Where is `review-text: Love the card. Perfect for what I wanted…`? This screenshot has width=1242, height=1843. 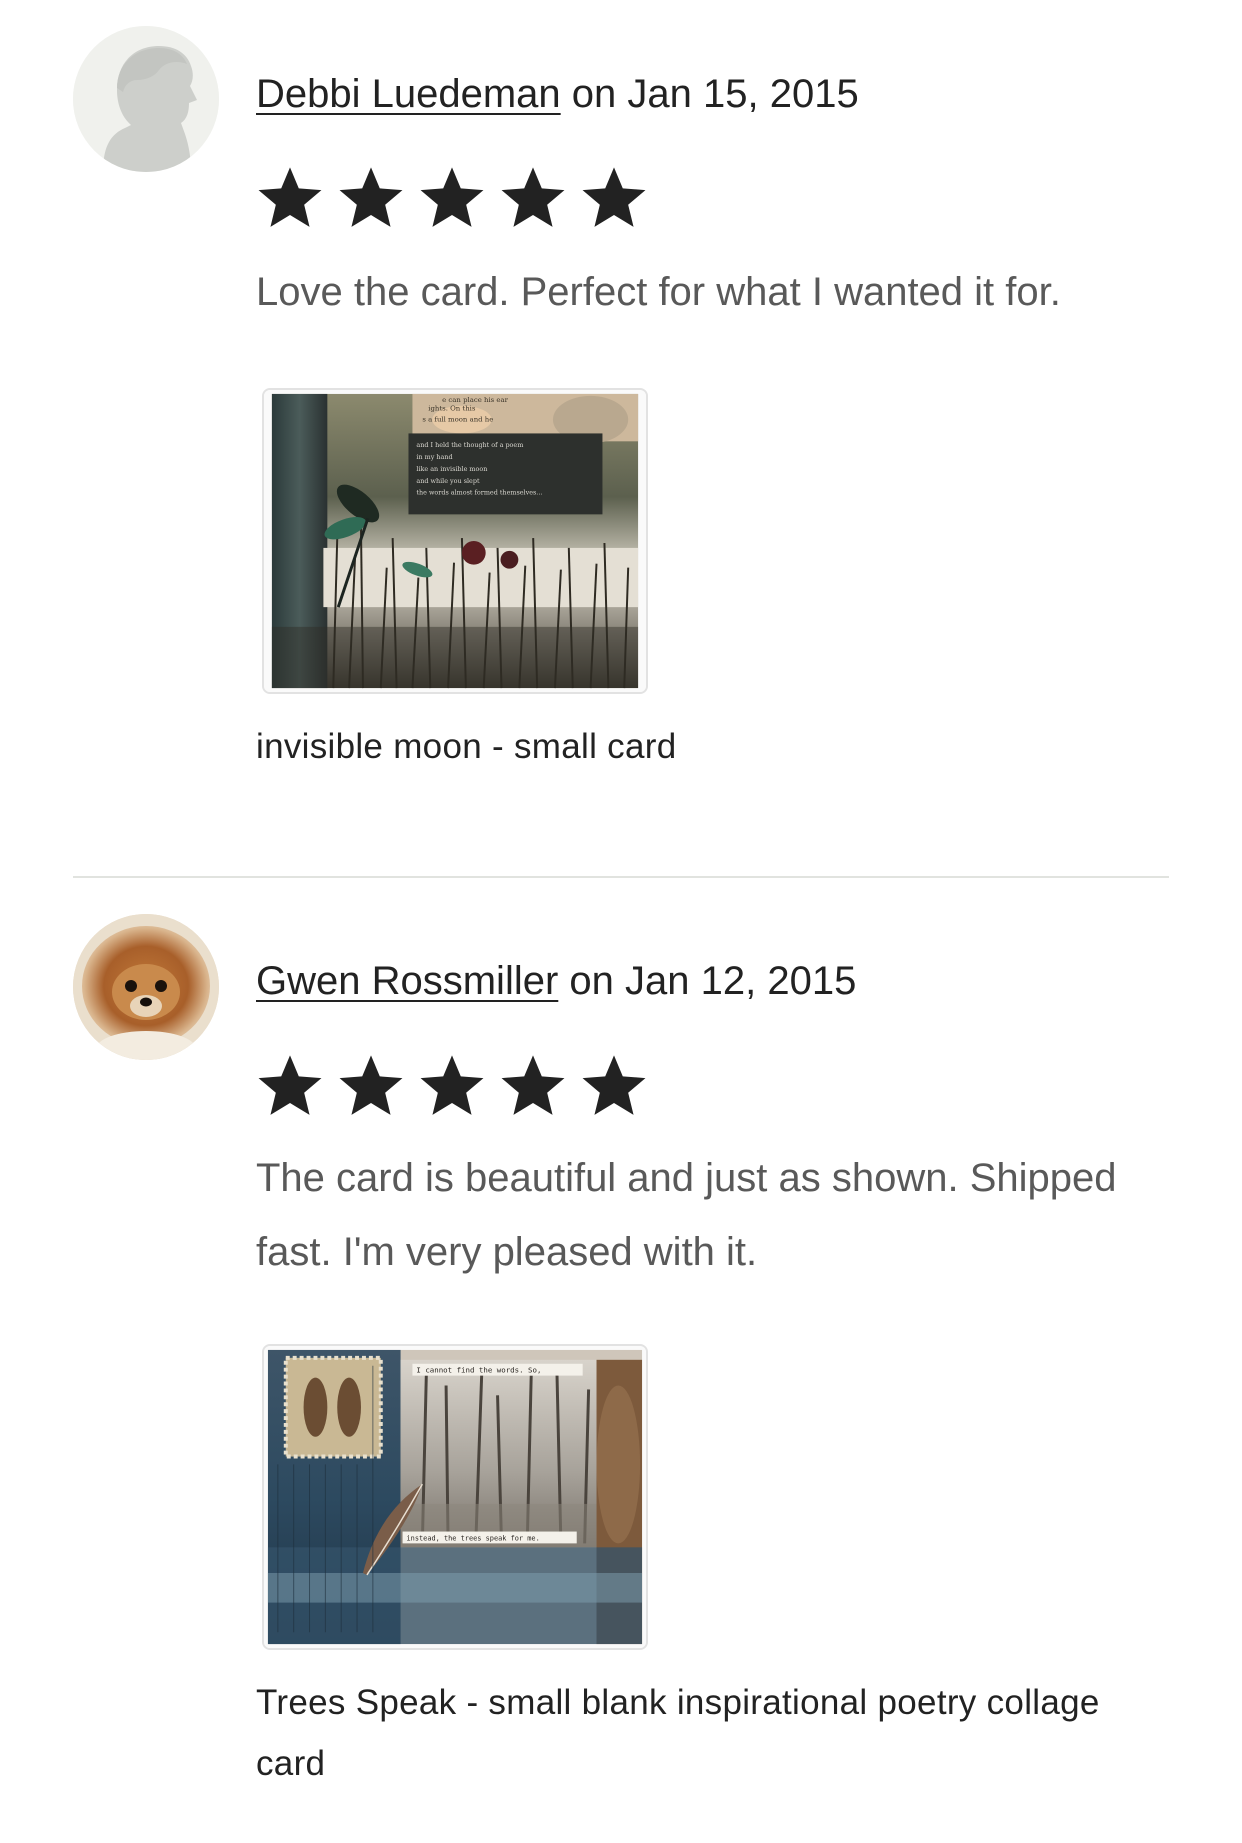 review-text: Love the card. Perfect for what I wanted… is located at coordinates (658, 292).